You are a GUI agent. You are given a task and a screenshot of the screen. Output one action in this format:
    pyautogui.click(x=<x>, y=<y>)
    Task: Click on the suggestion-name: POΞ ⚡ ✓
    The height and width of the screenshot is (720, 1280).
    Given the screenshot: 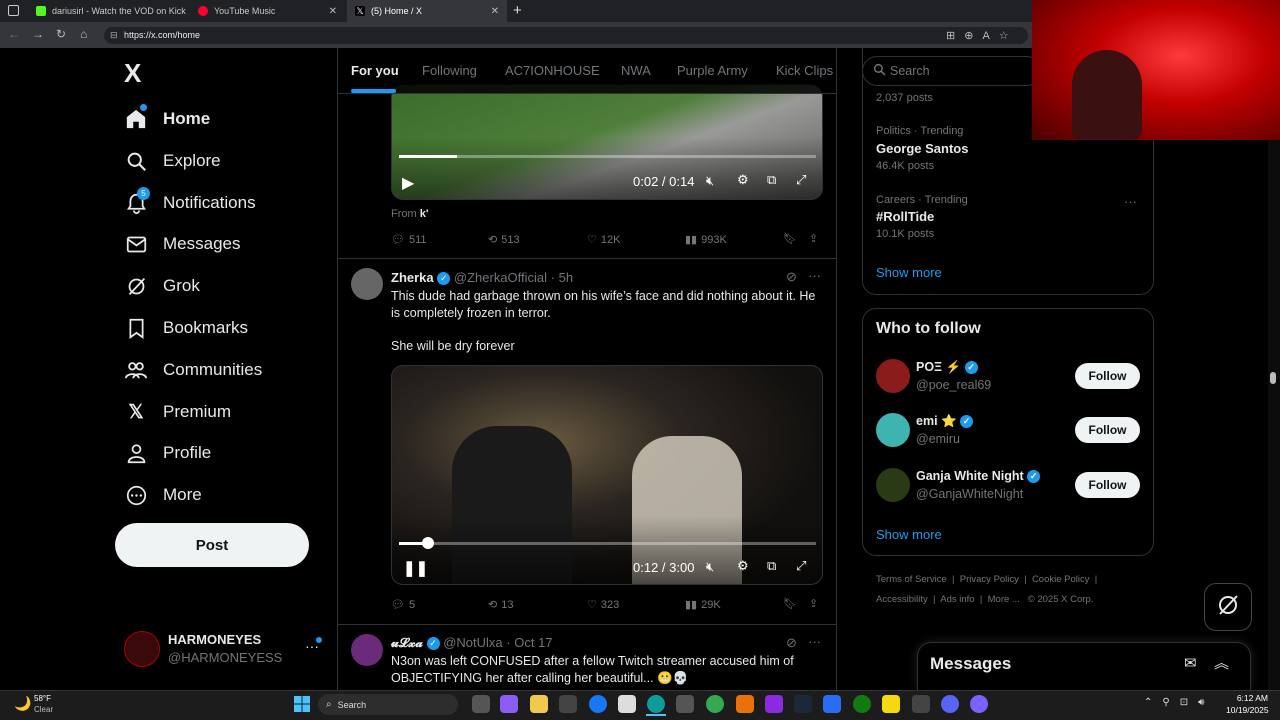 What is the action you would take?
    pyautogui.click(x=947, y=367)
    